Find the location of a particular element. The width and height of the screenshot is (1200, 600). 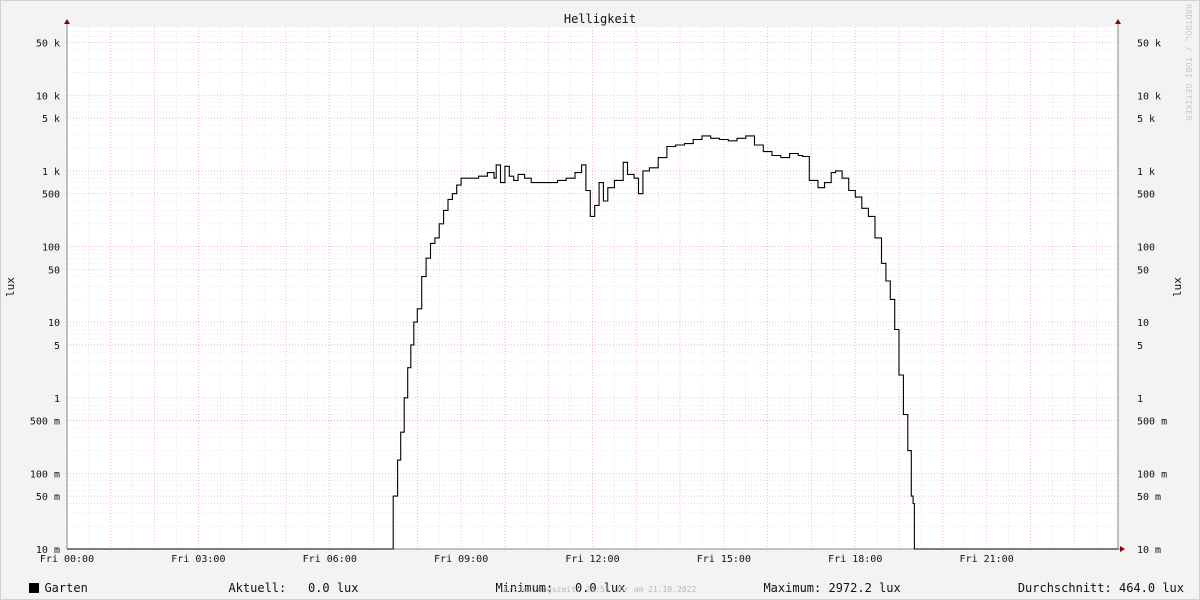

y-tick-label-left: 10 is located at coordinates (54, 323).